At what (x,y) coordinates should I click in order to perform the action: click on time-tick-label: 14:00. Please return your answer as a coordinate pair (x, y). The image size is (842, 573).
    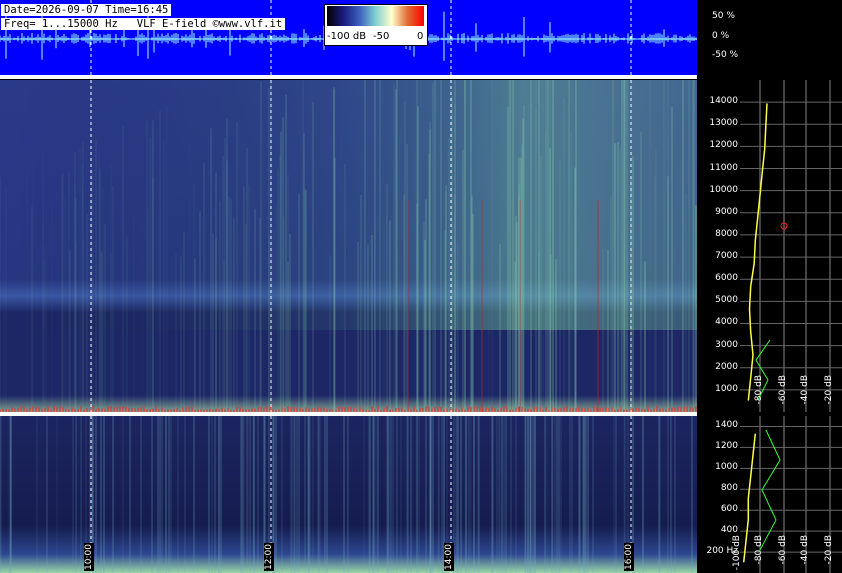
    Looking at the image, I should click on (449, 557).